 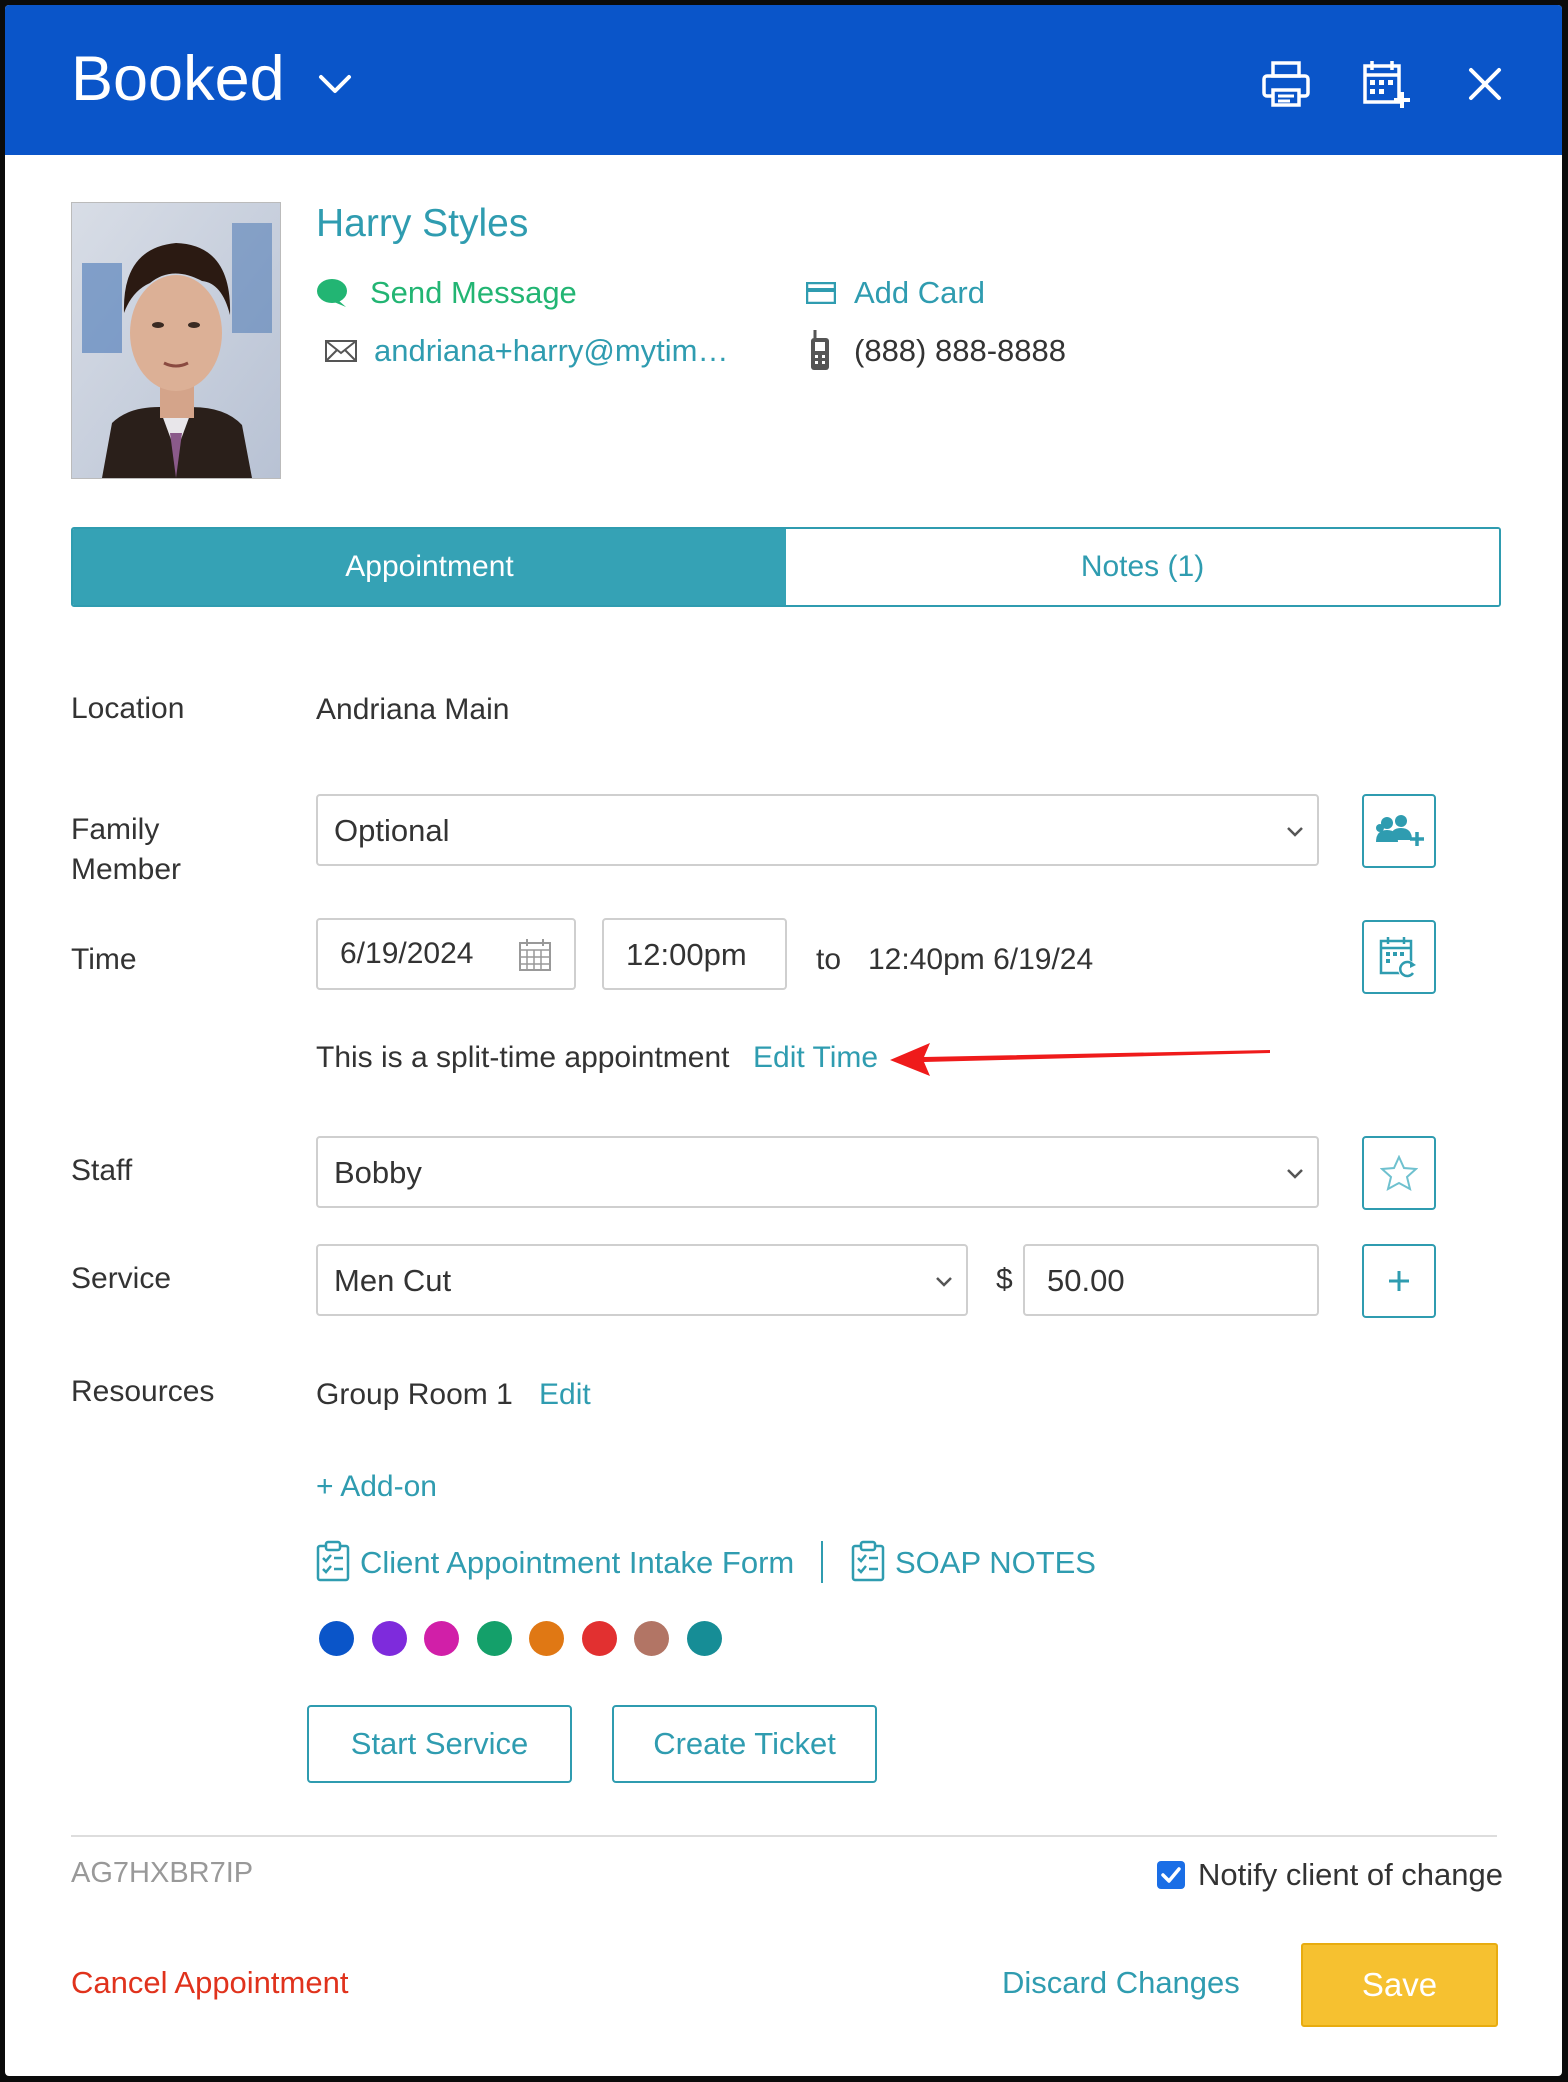 What do you see at coordinates (392, 830) in the screenshot?
I see `family-member-value: Optional` at bounding box center [392, 830].